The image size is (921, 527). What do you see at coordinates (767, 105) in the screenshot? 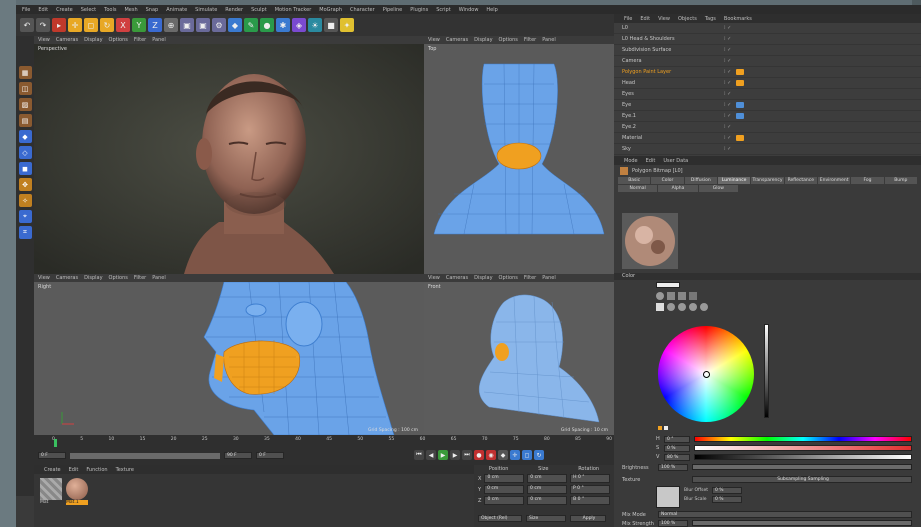
I see `object-row: Eye ⁞ ✓` at bounding box center [767, 105].